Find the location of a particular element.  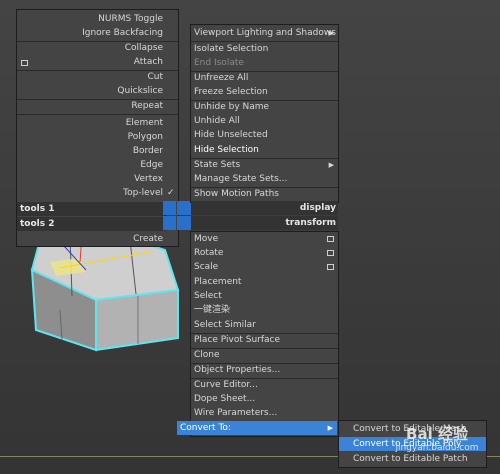

menu-item-clone: Clone is located at coordinates (264, 355).